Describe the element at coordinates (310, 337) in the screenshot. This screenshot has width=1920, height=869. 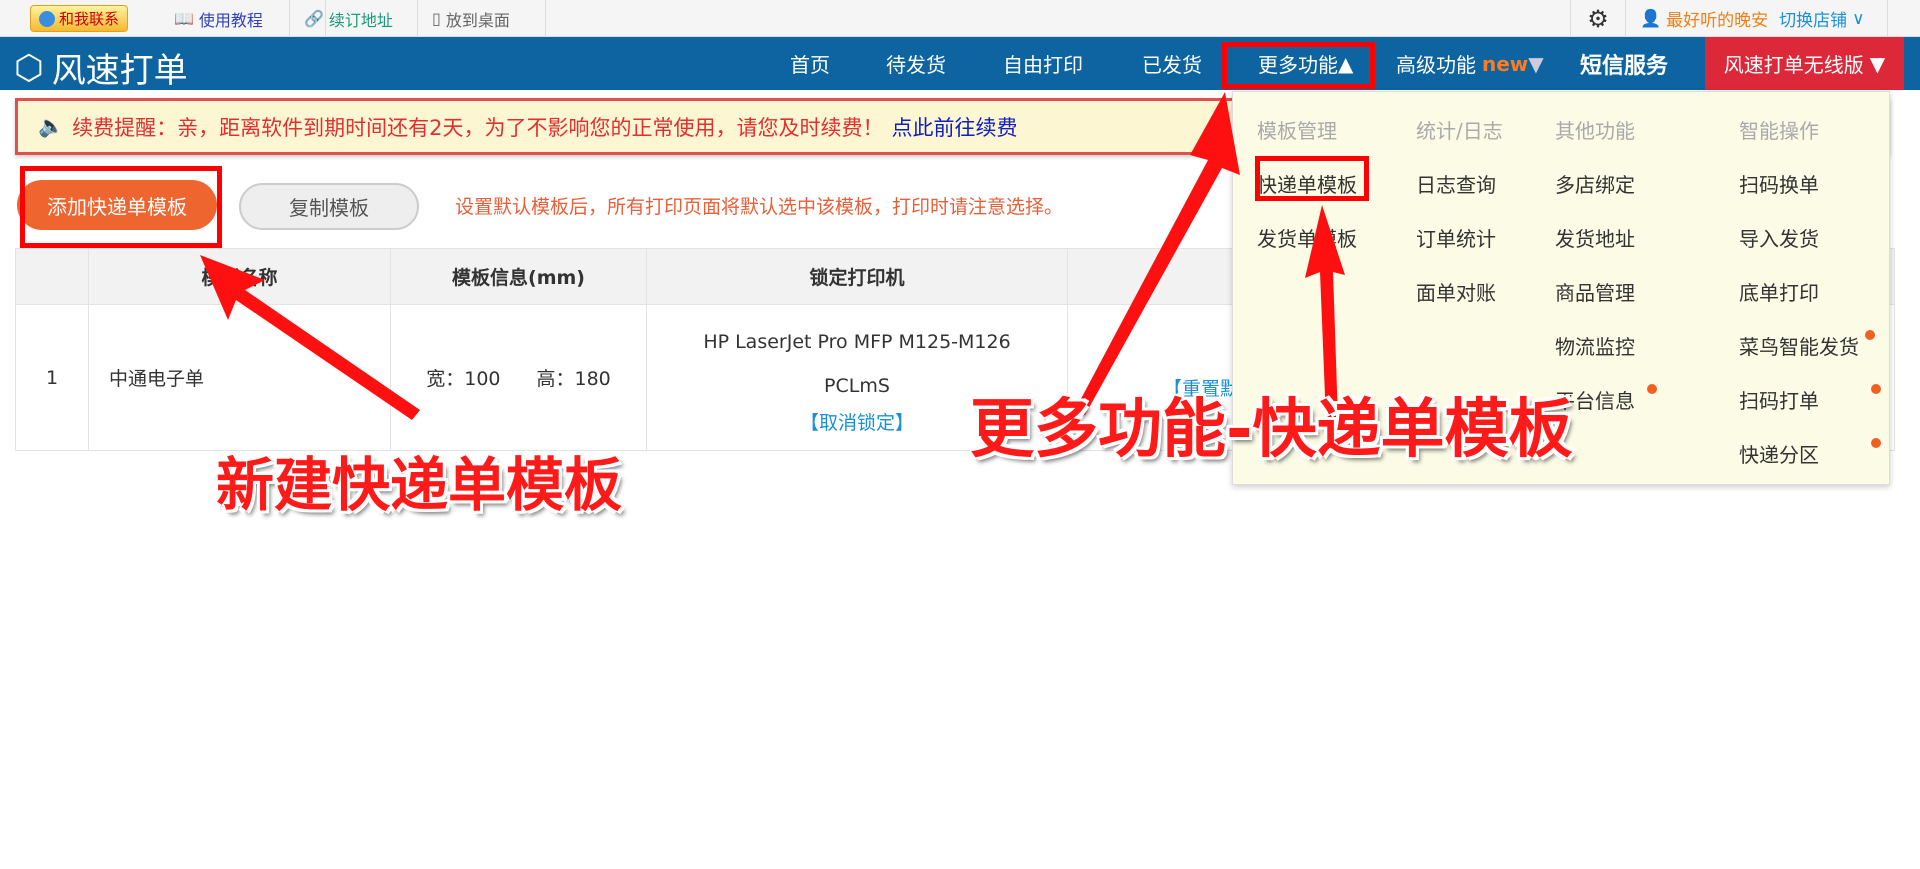
I see `arrow-to-add-button` at that location.